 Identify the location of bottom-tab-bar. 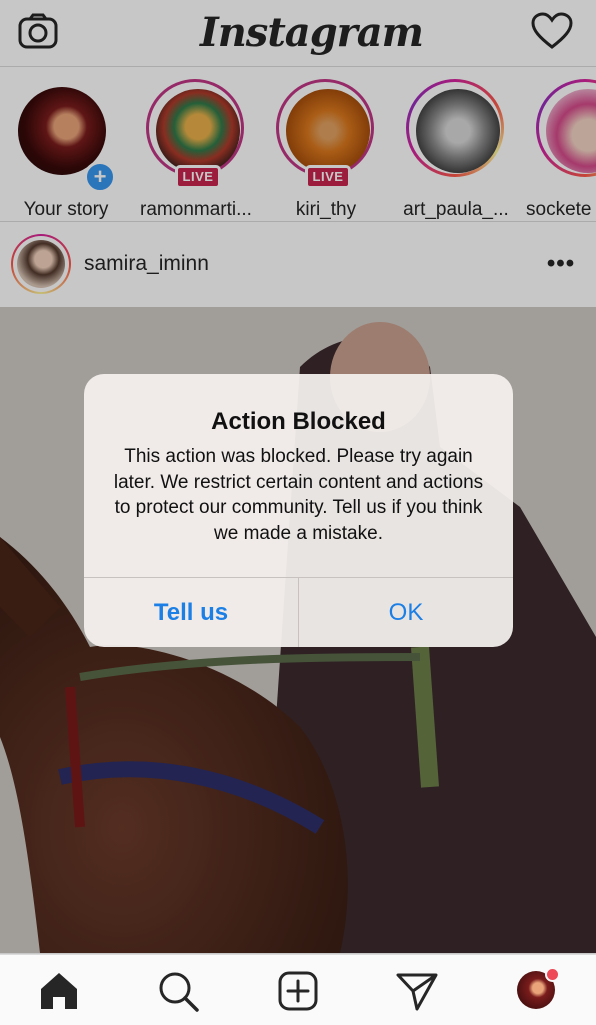
(298, 989).